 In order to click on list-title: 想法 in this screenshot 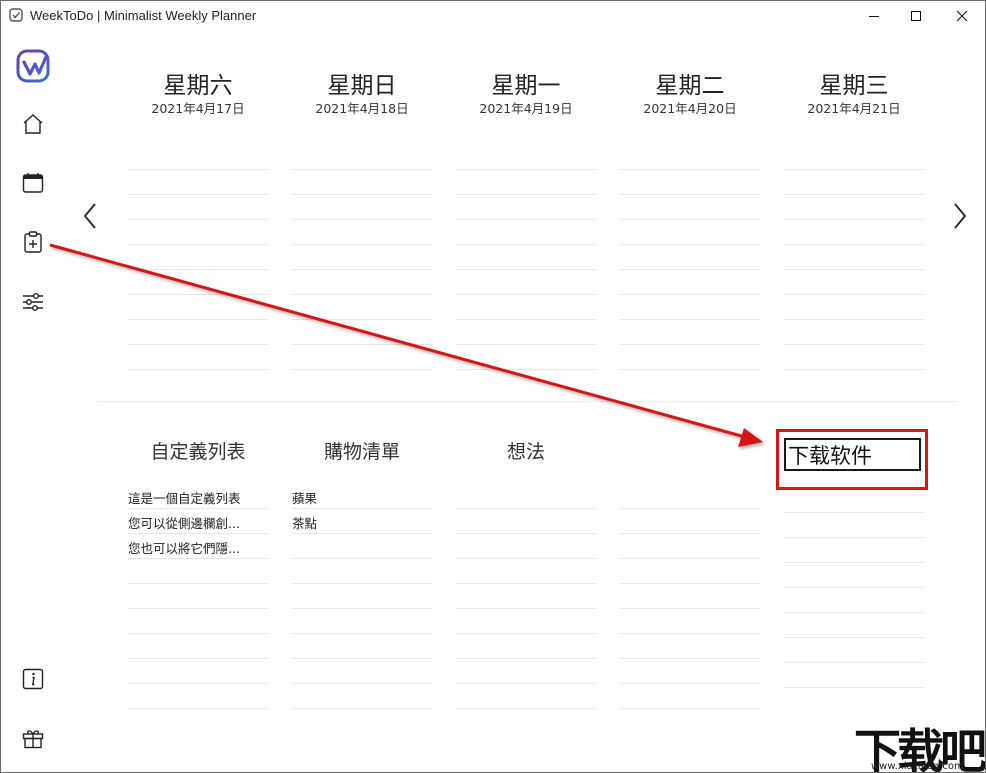, I will do `click(526, 450)`.